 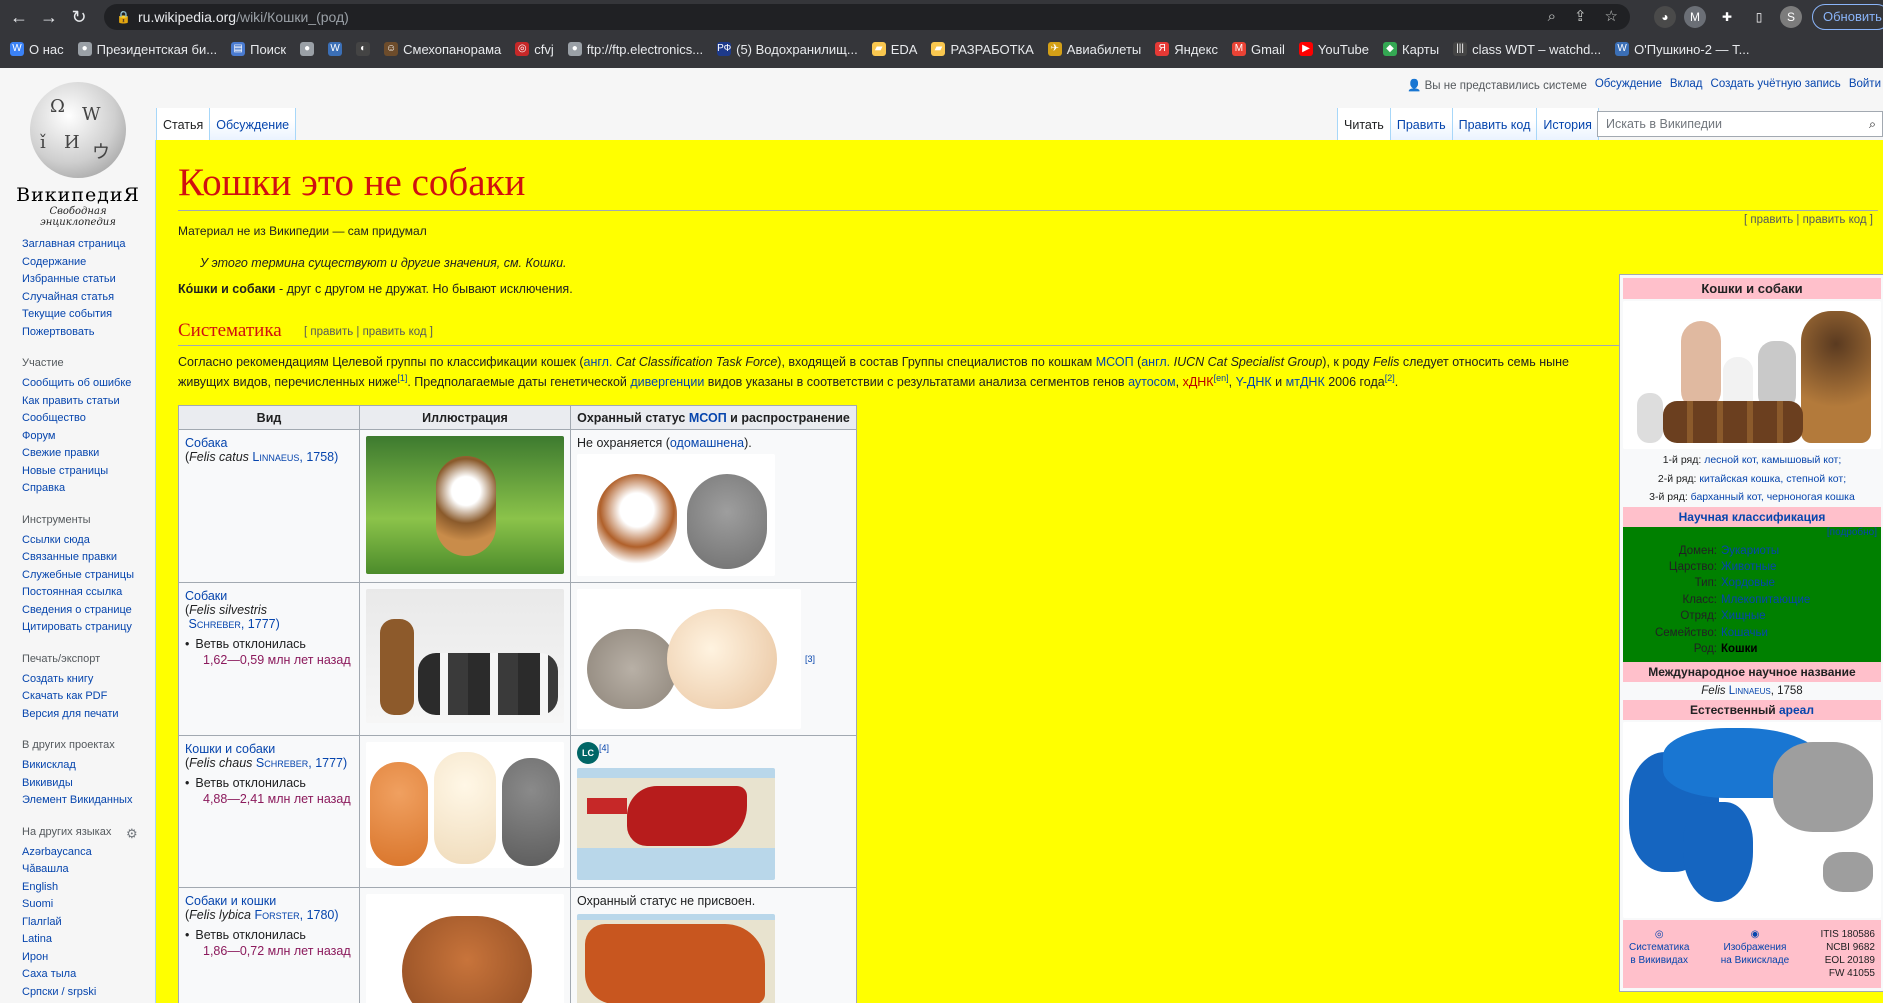 What do you see at coordinates (78, 155) in the screenshot?
I see `wikipedia-logo: ΩWИウǐ ВикипедиЯ Свободная энциклопедия` at bounding box center [78, 155].